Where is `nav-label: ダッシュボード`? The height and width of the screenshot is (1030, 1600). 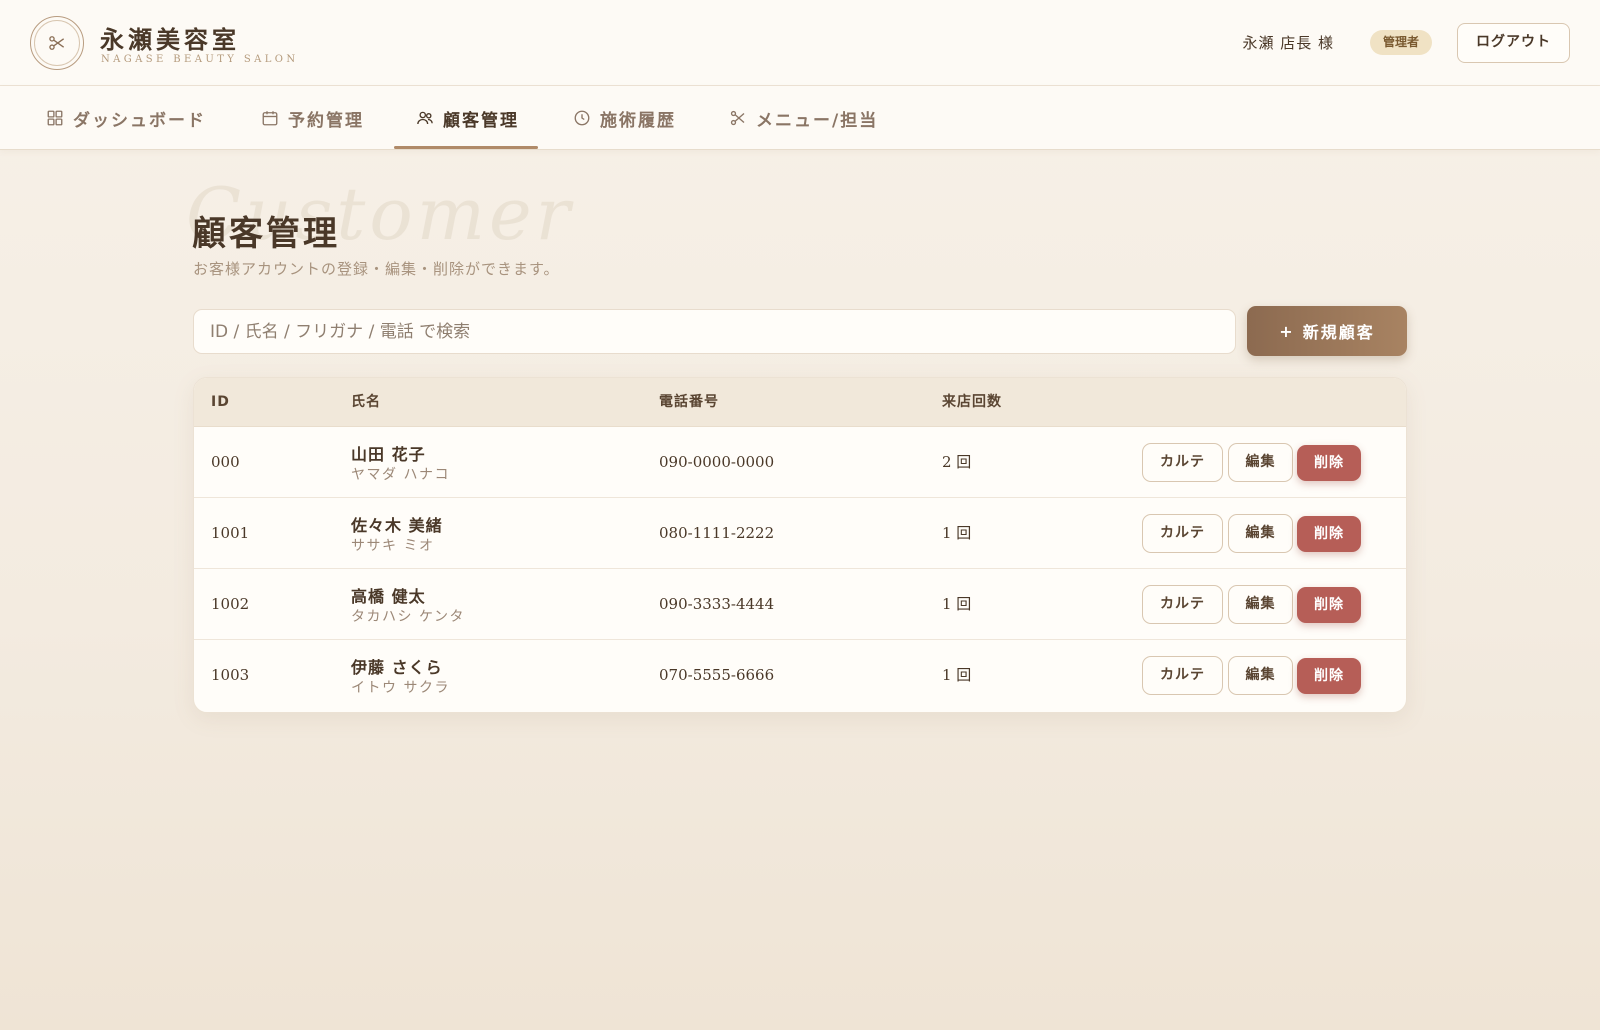 nav-label: ダッシュボード is located at coordinates (139, 120).